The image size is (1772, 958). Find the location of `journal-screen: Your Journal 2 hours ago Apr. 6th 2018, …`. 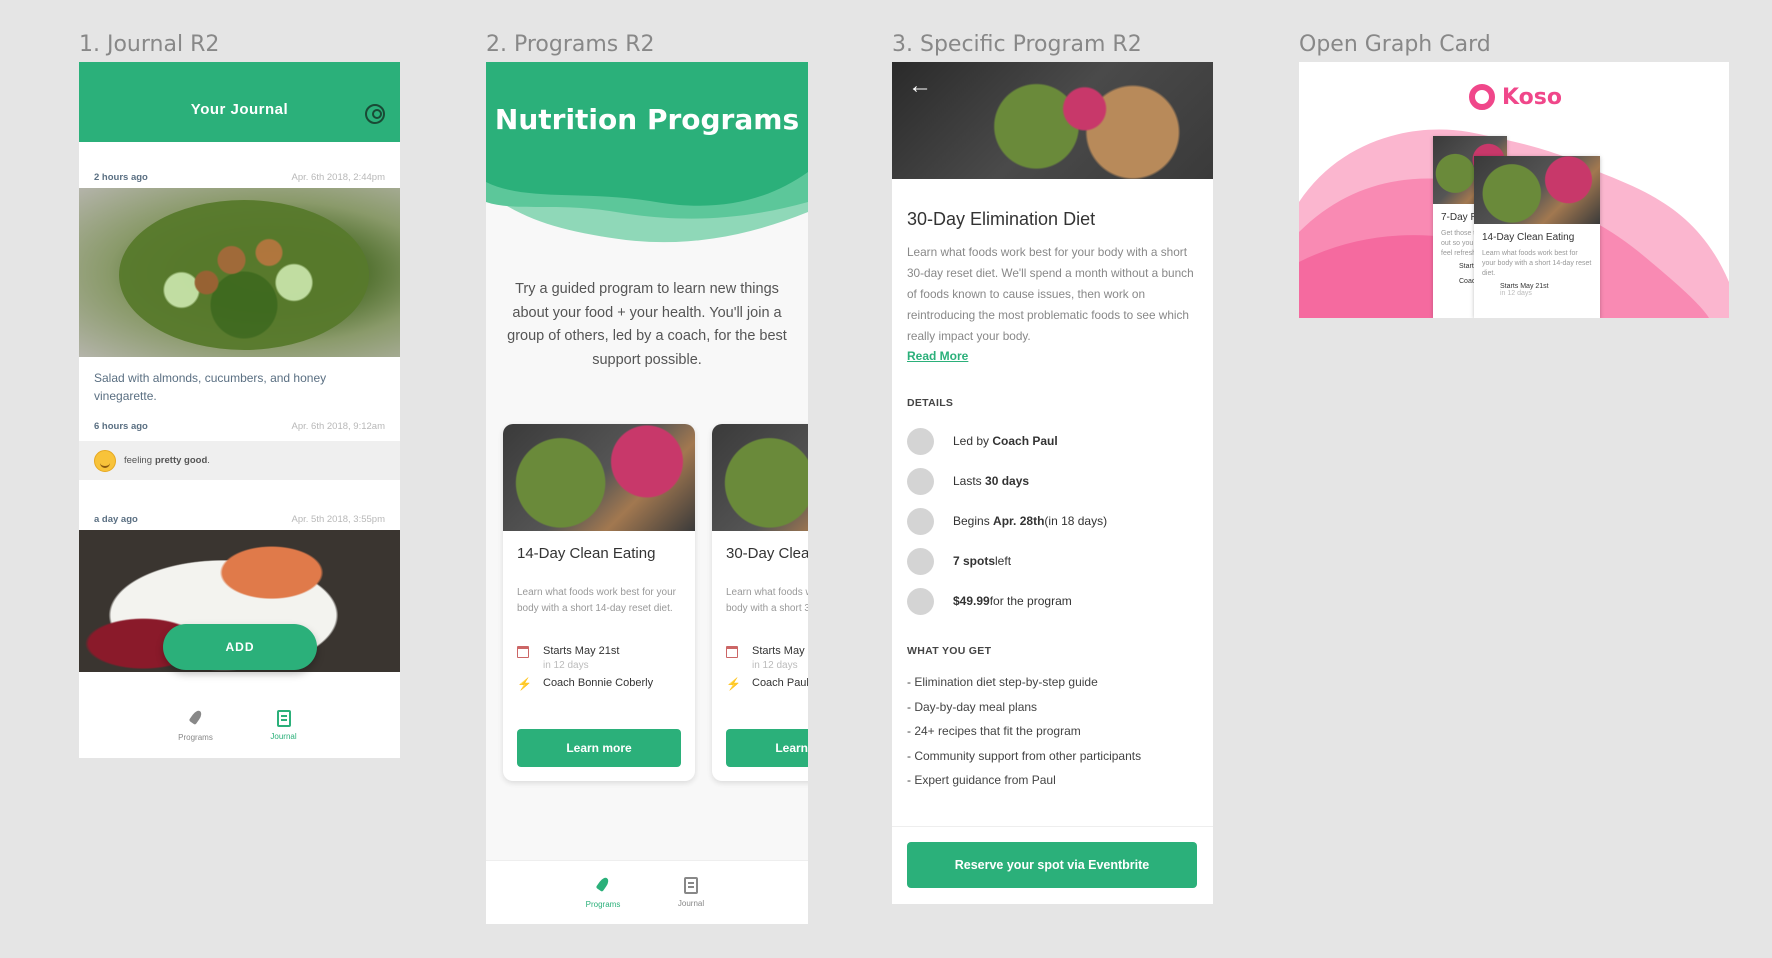

journal-screen: Your Journal 2 hours ago Apr. 6th 2018, … is located at coordinates (239, 410).